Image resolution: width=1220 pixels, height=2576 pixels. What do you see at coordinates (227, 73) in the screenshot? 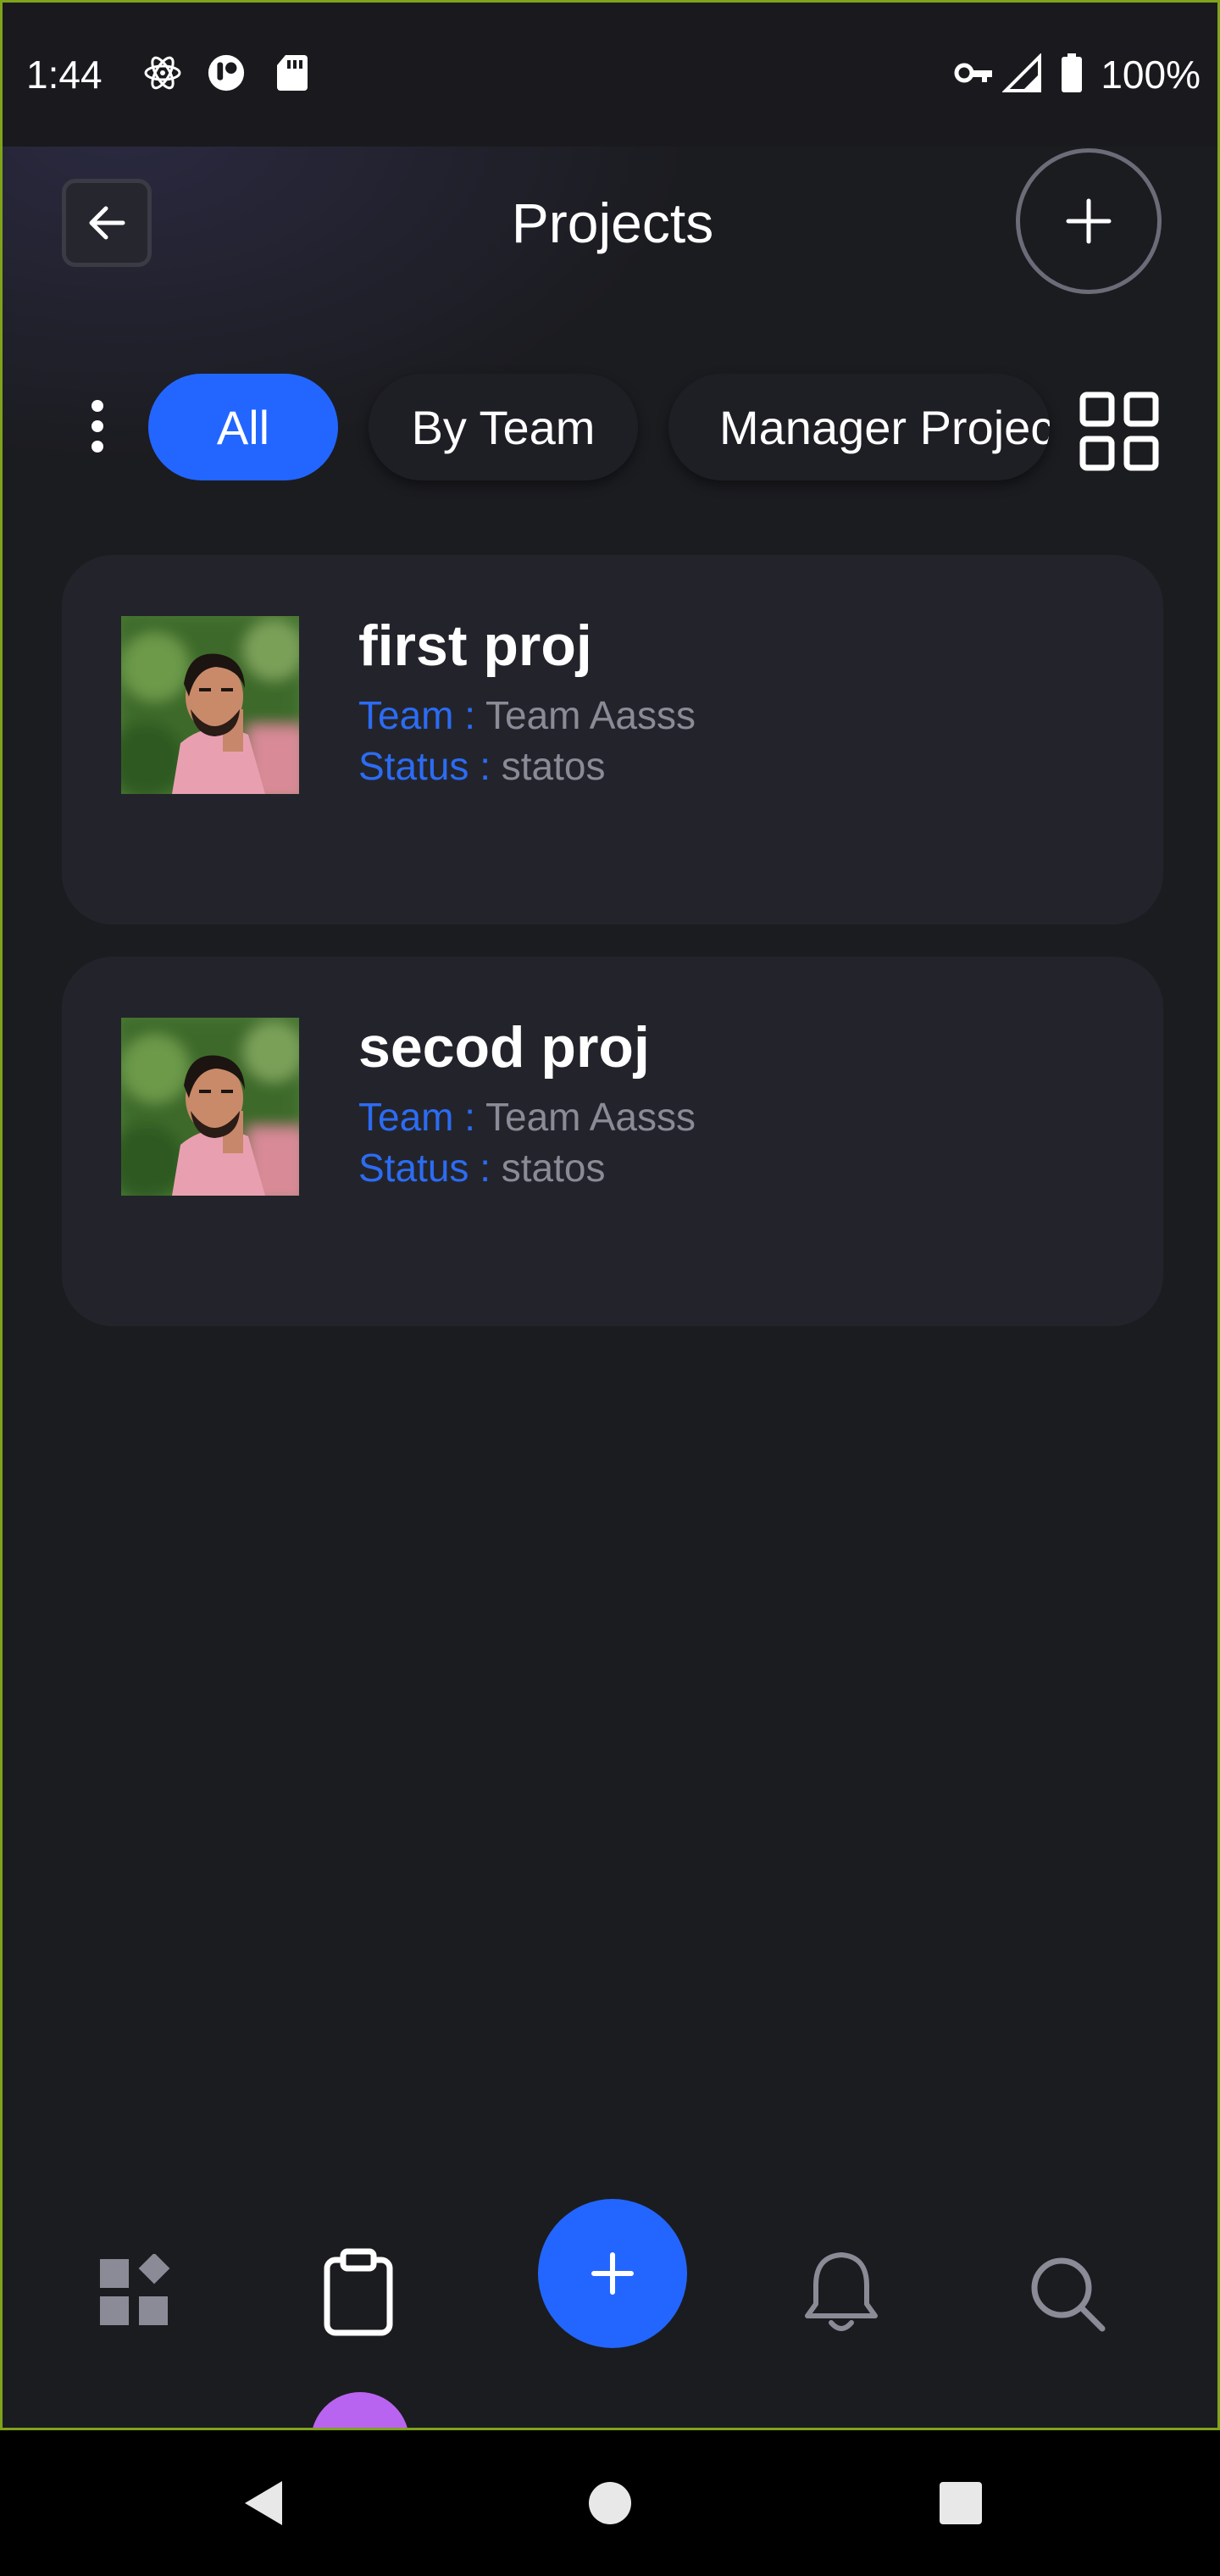
I see `tracker-icon` at bounding box center [227, 73].